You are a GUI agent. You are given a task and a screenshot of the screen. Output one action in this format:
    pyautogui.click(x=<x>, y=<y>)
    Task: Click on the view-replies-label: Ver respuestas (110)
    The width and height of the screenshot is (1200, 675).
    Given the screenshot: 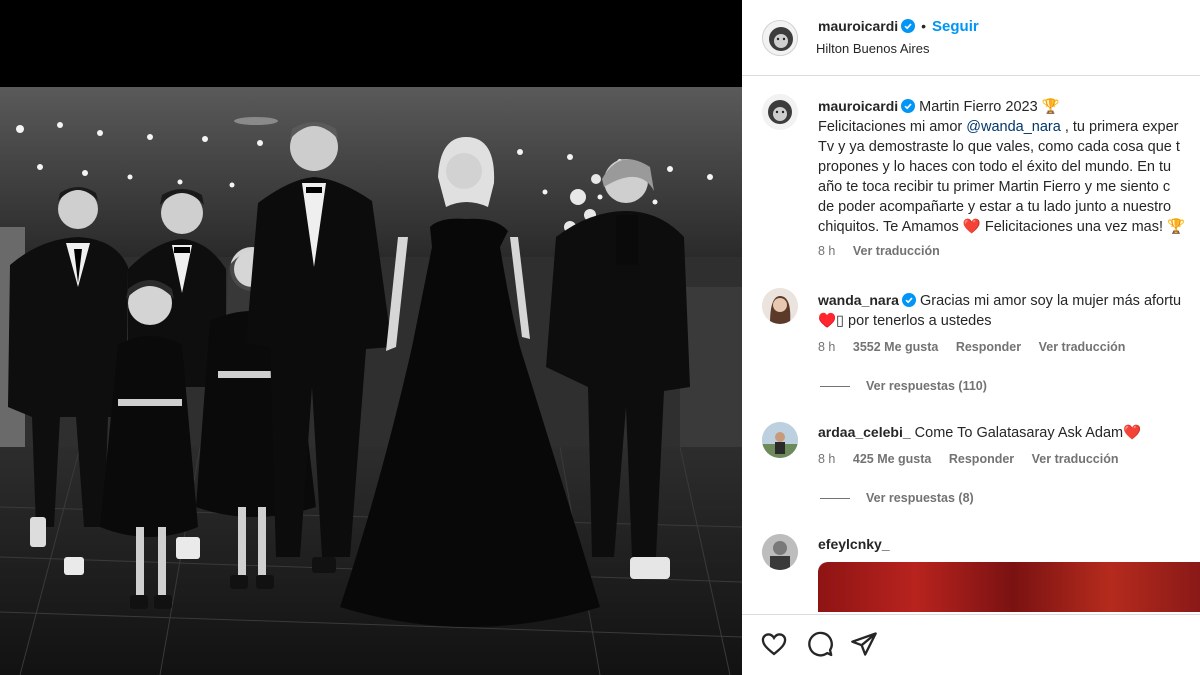 What is the action you would take?
    pyautogui.click(x=926, y=386)
    